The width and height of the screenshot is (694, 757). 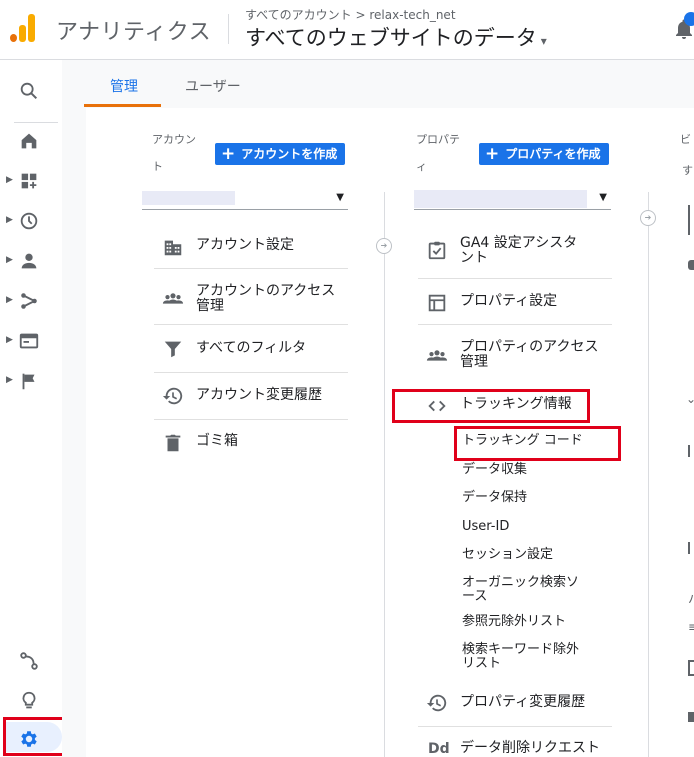 I want to click on account-selector-value, so click(x=188, y=198).